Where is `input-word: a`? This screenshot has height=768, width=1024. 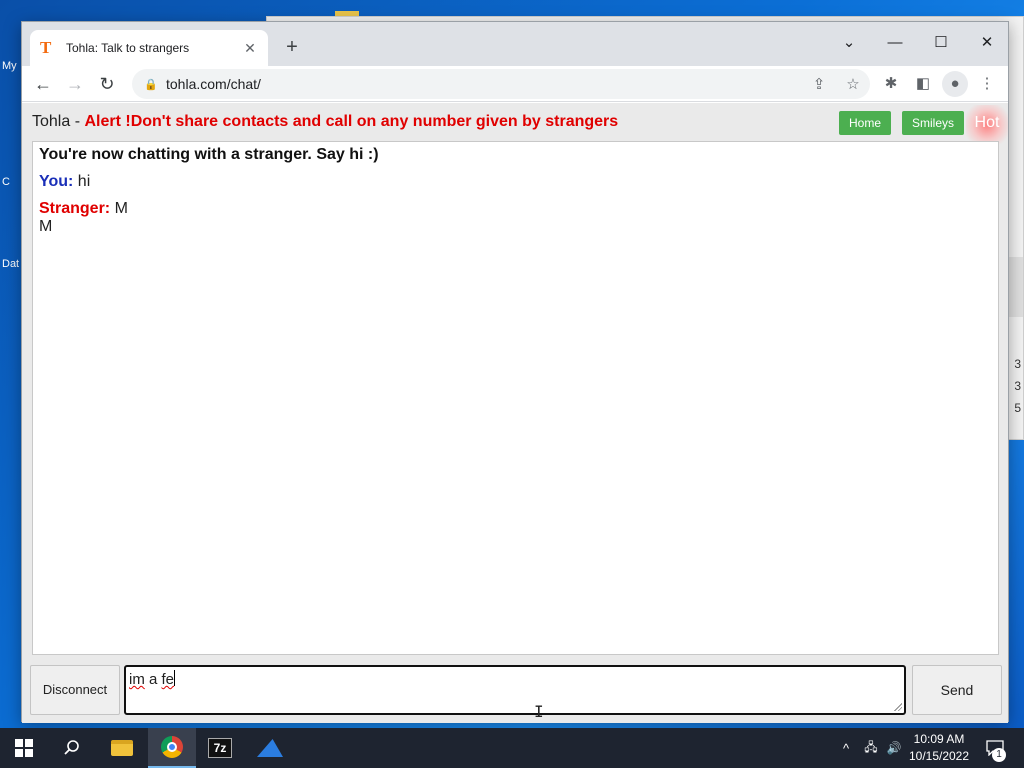 input-word: a is located at coordinates (153, 679).